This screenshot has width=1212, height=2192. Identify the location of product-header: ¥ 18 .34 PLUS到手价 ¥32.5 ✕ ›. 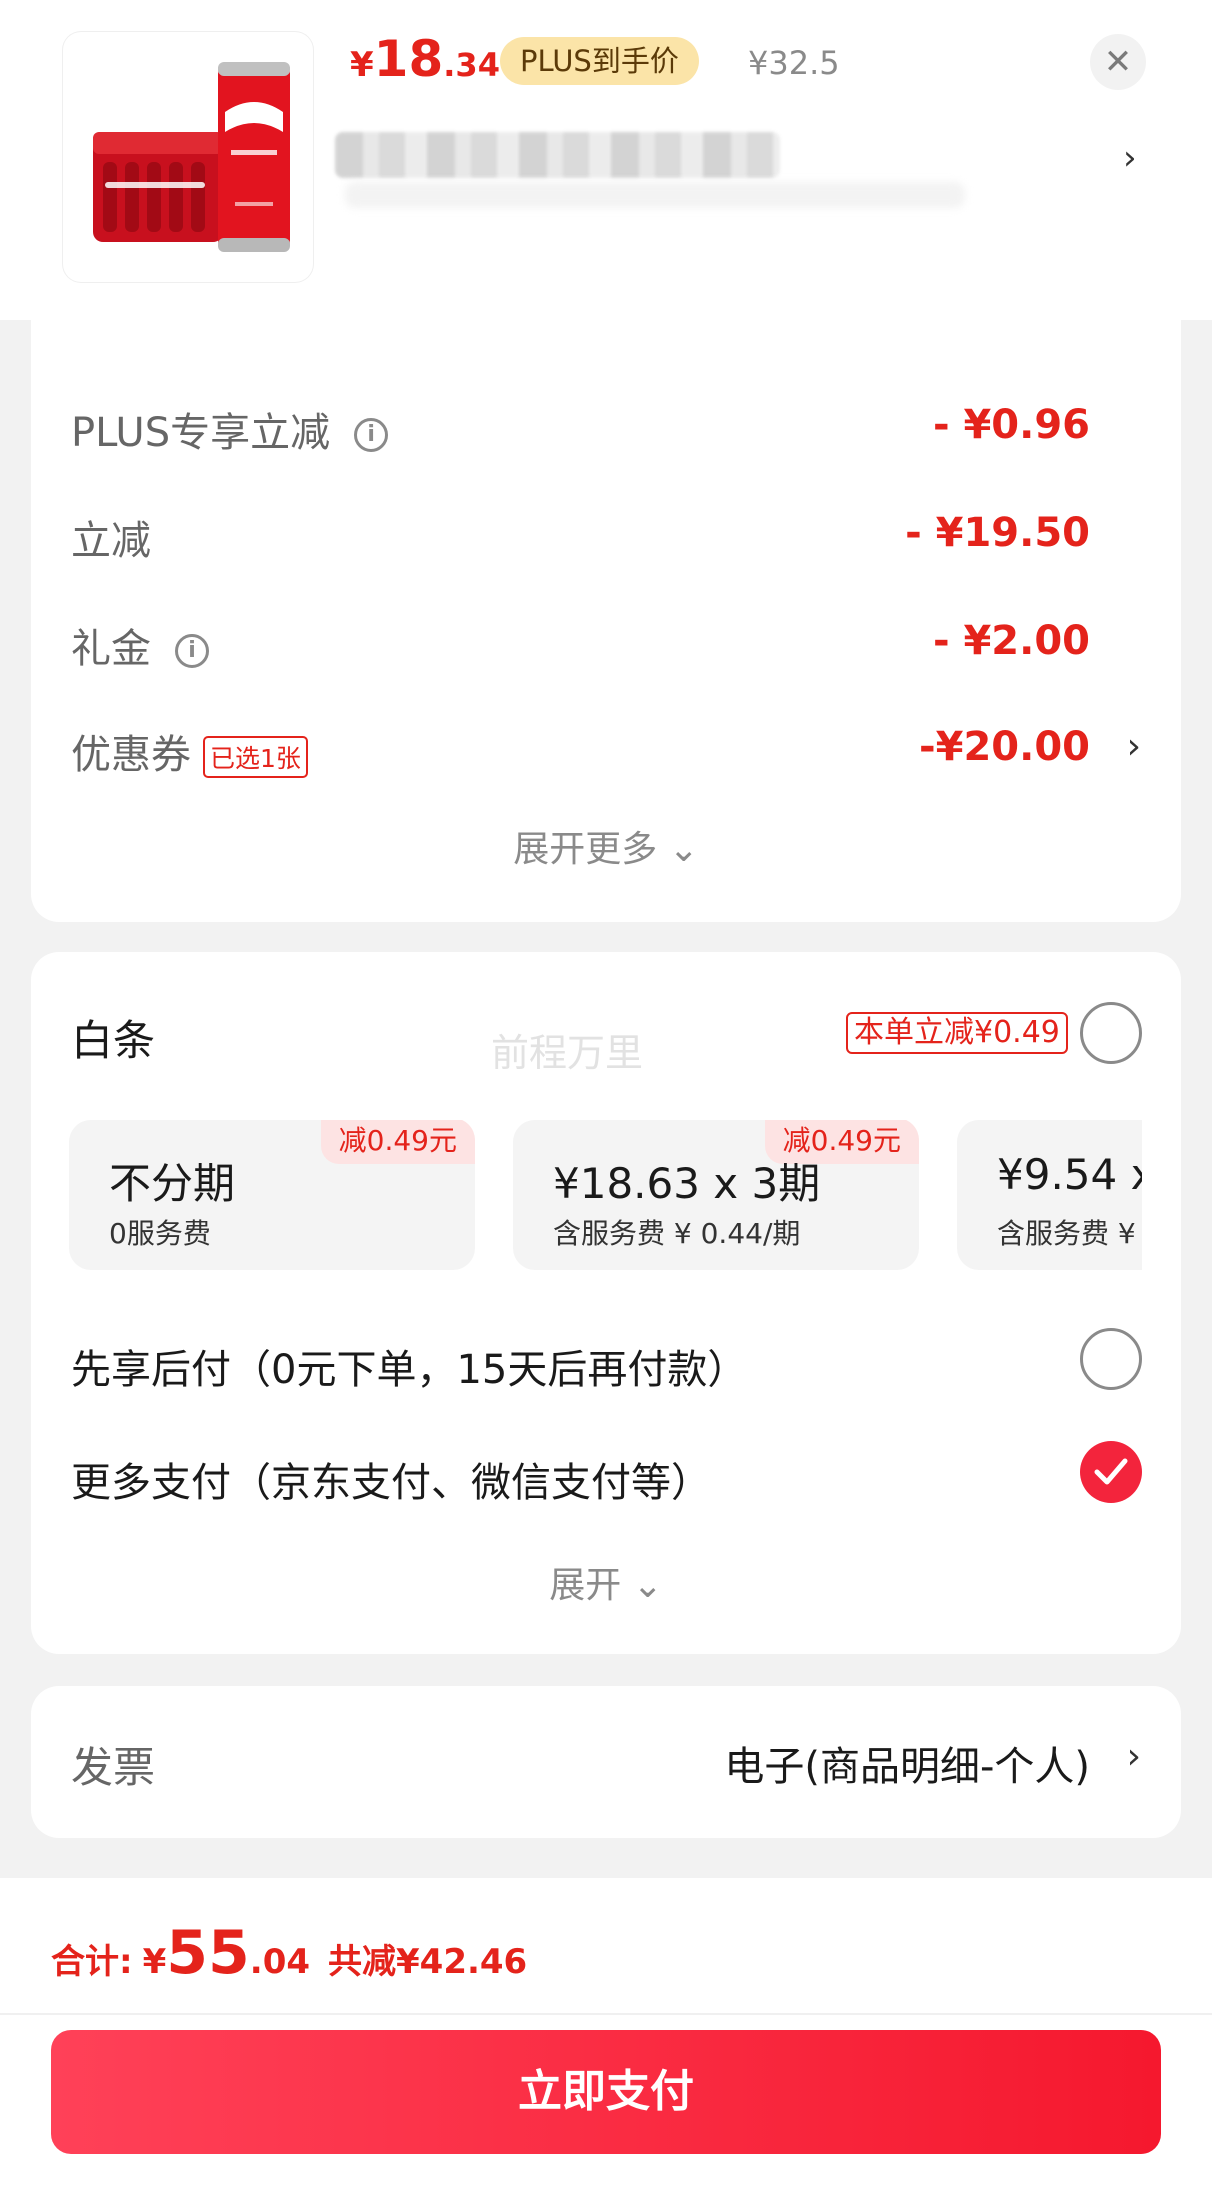
(606, 160).